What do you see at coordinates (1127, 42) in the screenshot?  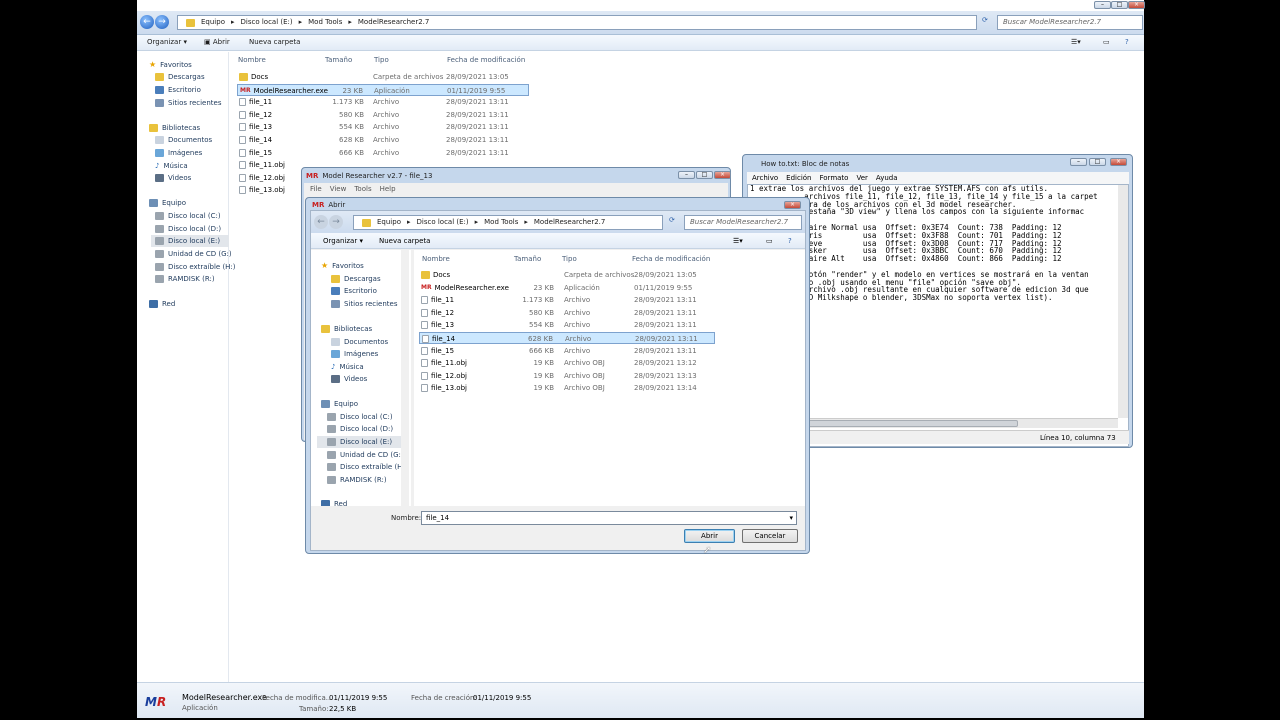 I see `help-icon: ?` at bounding box center [1127, 42].